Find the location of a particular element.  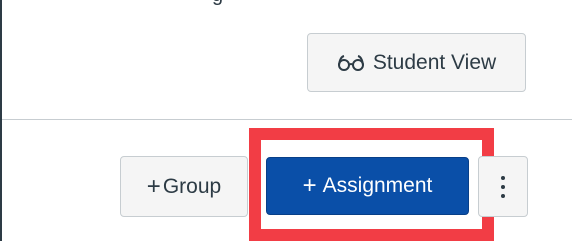

plus-icon: + is located at coordinates (153, 186).